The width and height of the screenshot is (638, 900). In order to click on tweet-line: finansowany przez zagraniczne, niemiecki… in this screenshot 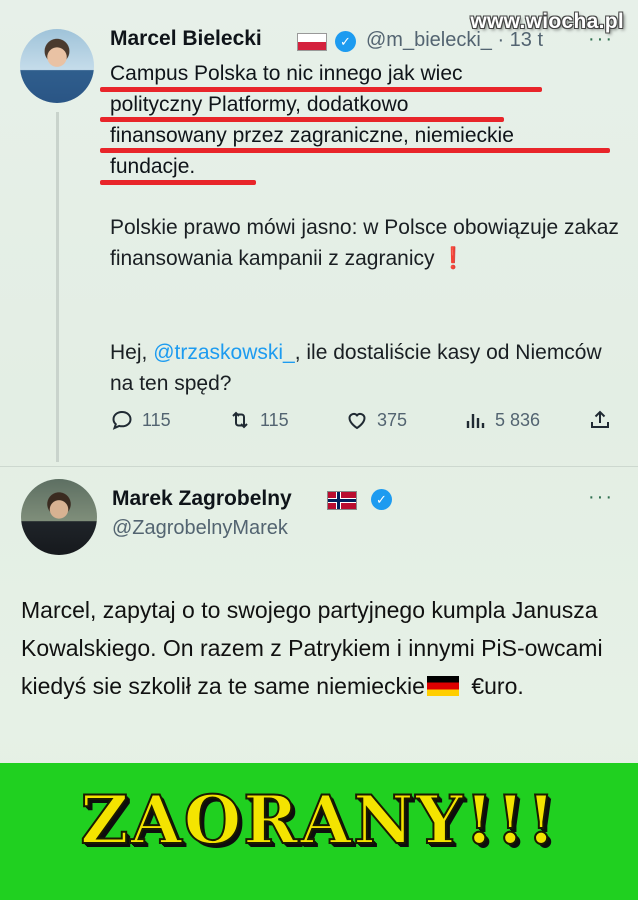, I will do `click(312, 135)`.